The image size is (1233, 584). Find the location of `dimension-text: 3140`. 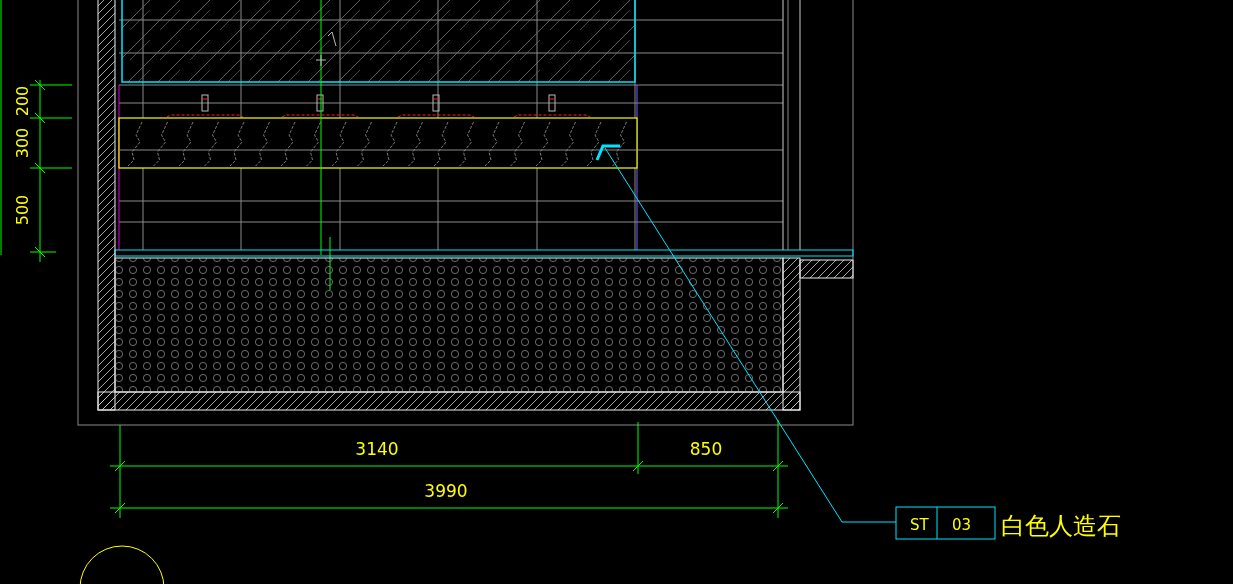

dimension-text: 3140 is located at coordinates (377, 449).